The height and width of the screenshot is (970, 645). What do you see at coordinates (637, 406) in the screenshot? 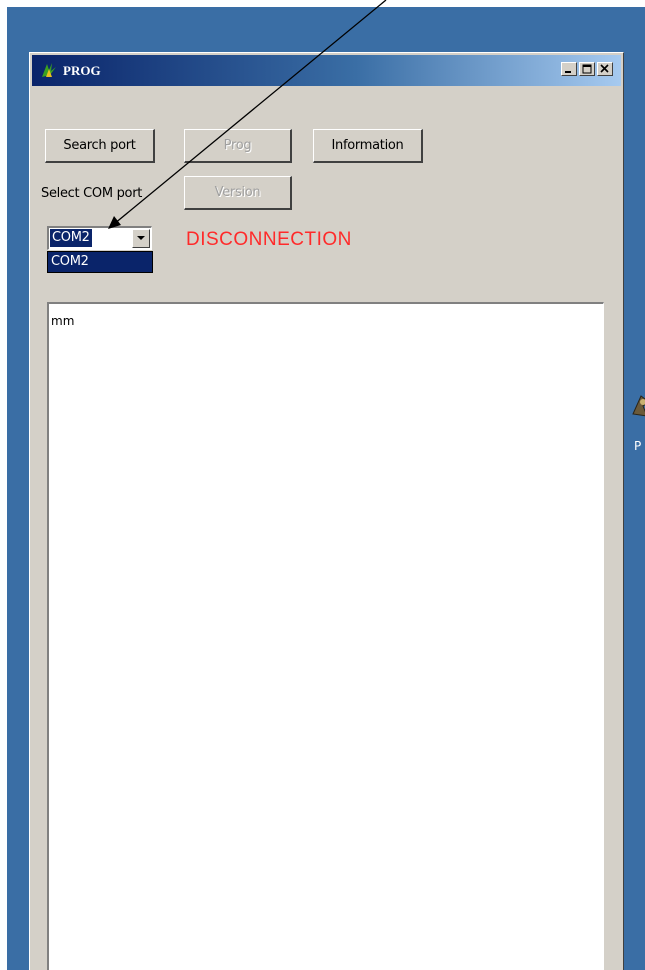
I see `desktop-shortcut-icon` at bounding box center [637, 406].